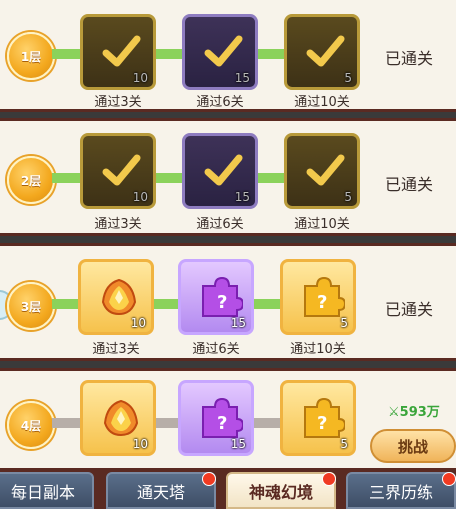  I want to click on tab-soul-realm: 神魂幻境, so click(281, 490).